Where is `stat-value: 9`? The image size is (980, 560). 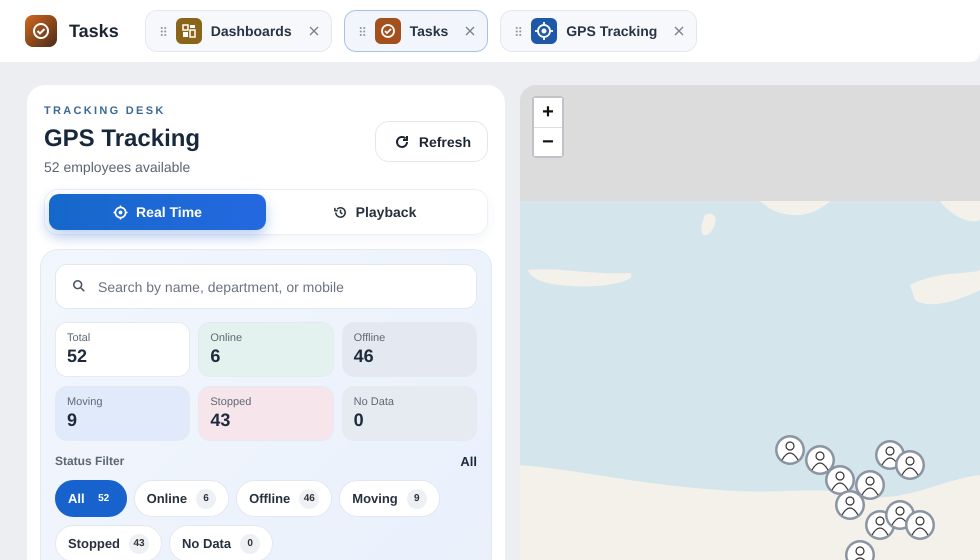
stat-value: 9 is located at coordinates (72, 420).